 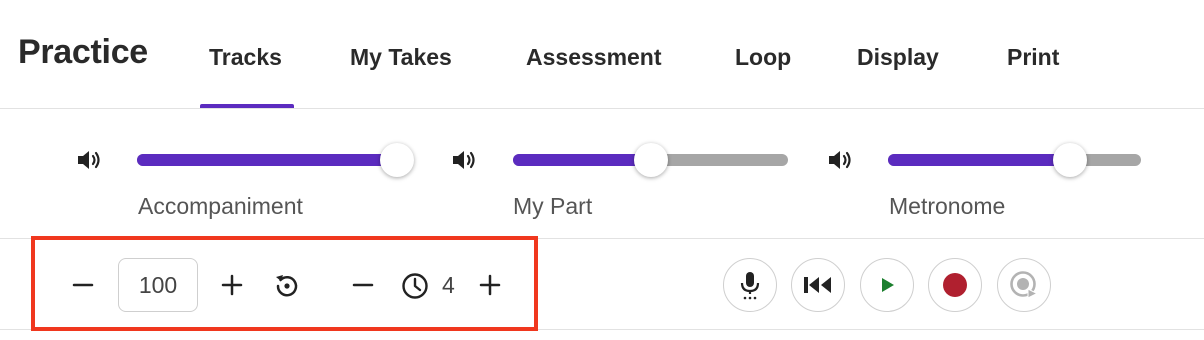 I want to click on tempo-decrease-button, so click(x=83, y=285).